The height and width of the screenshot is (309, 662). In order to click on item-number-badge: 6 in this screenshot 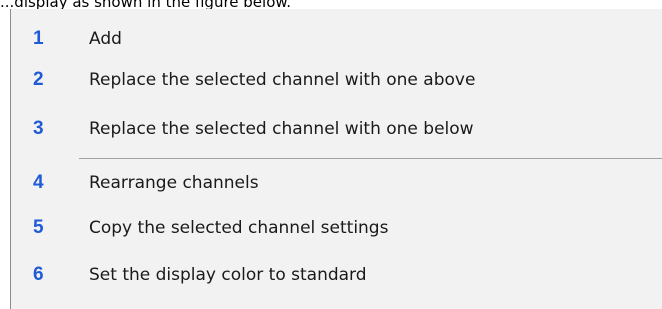, I will do `click(38, 274)`.